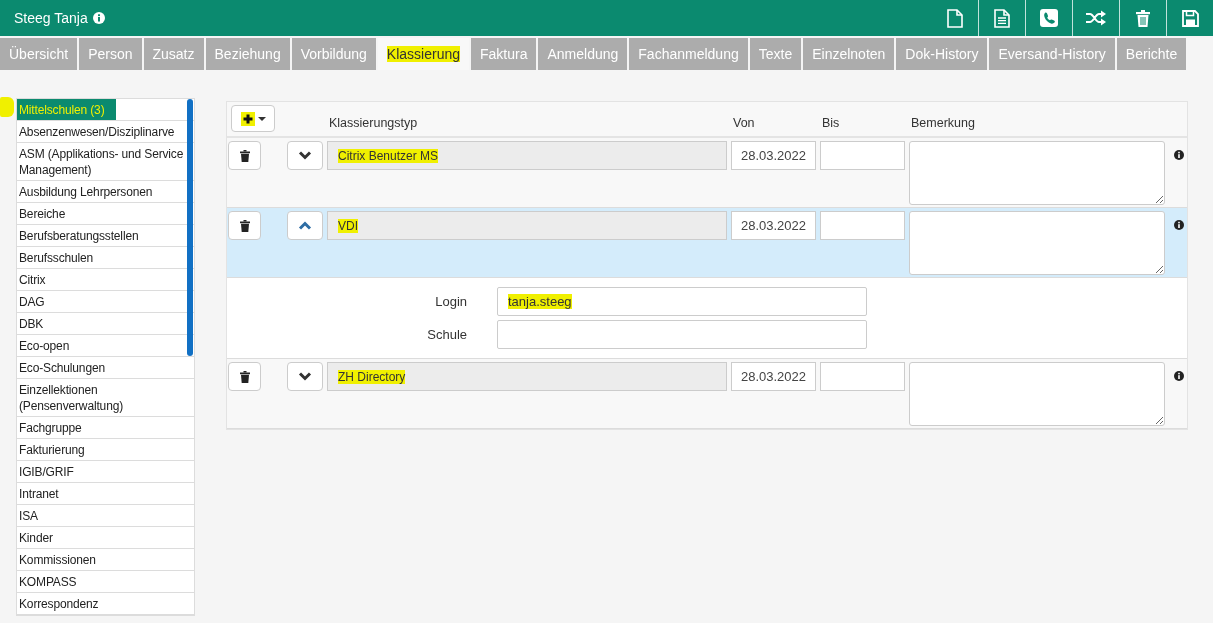 The width and height of the screenshot is (1213, 623). What do you see at coordinates (1002, 18) in the screenshot?
I see `document-icon` at bounding box center [1002, 18].